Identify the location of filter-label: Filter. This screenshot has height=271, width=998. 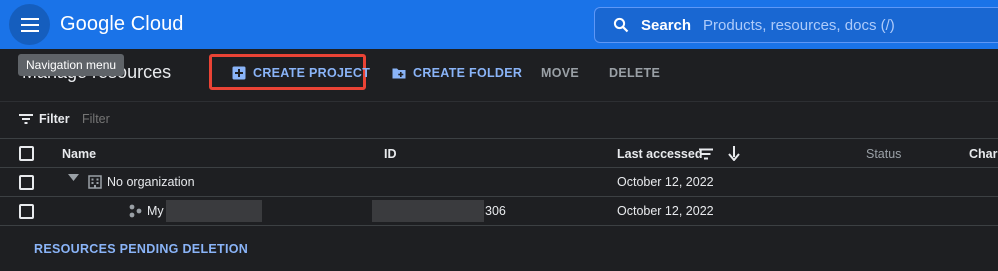
(54, 119).